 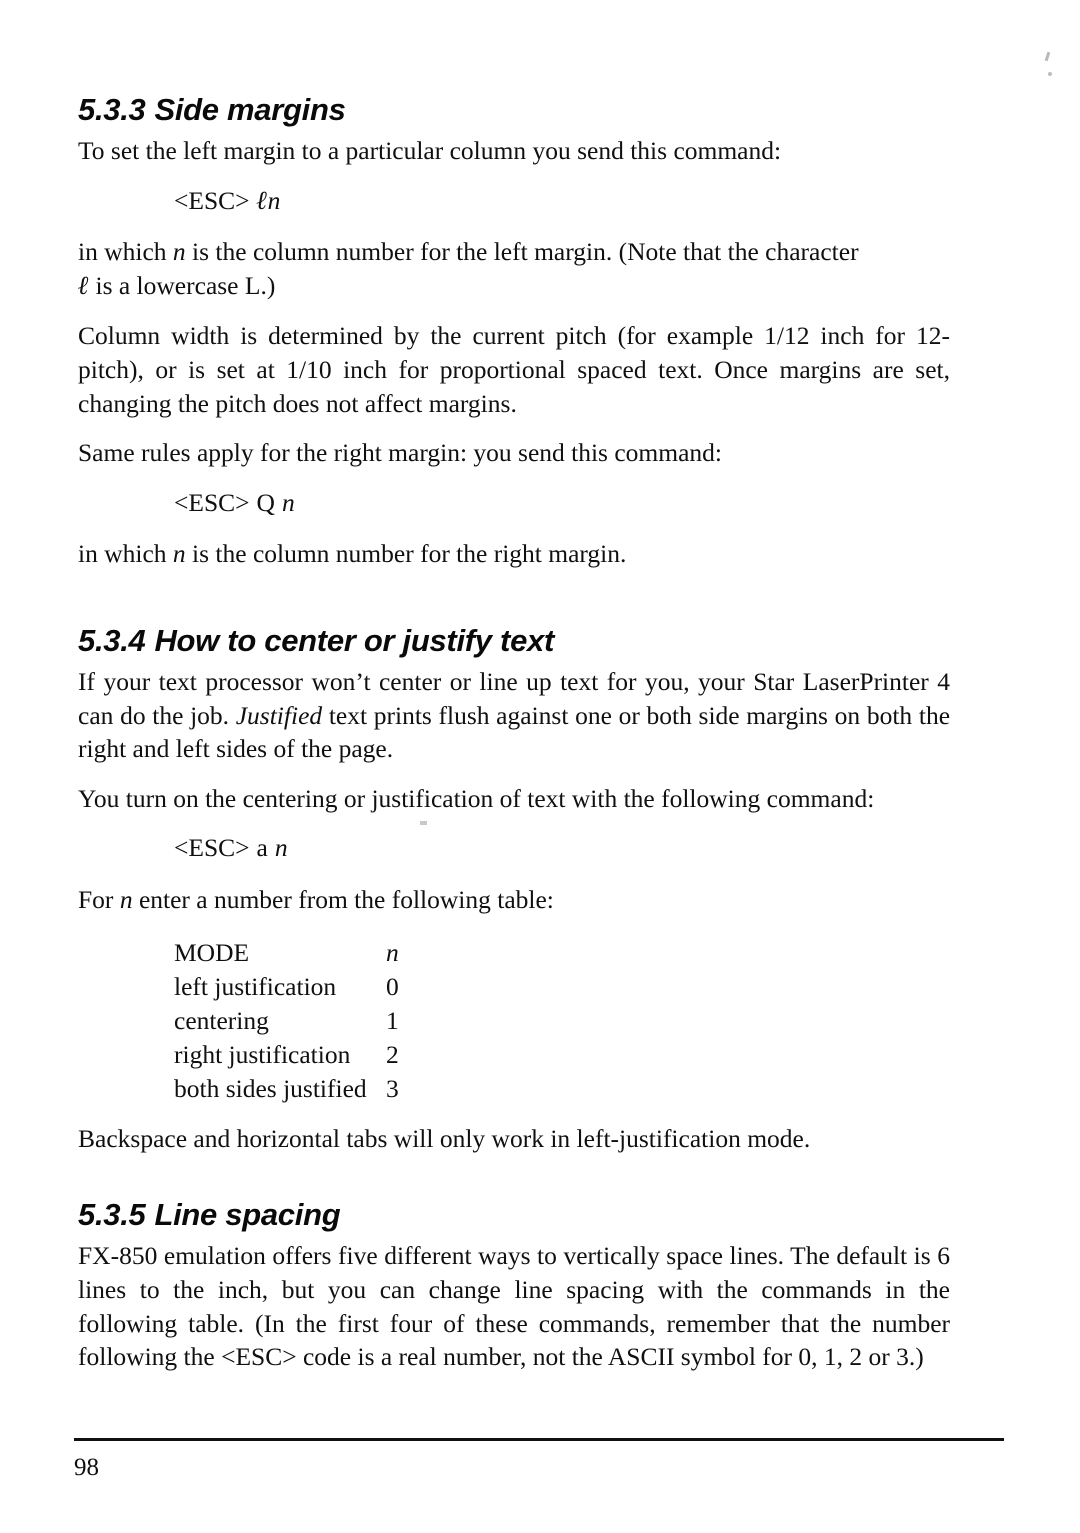 I want to click on section-number: 5.3.4, so click(x=112, y=640).